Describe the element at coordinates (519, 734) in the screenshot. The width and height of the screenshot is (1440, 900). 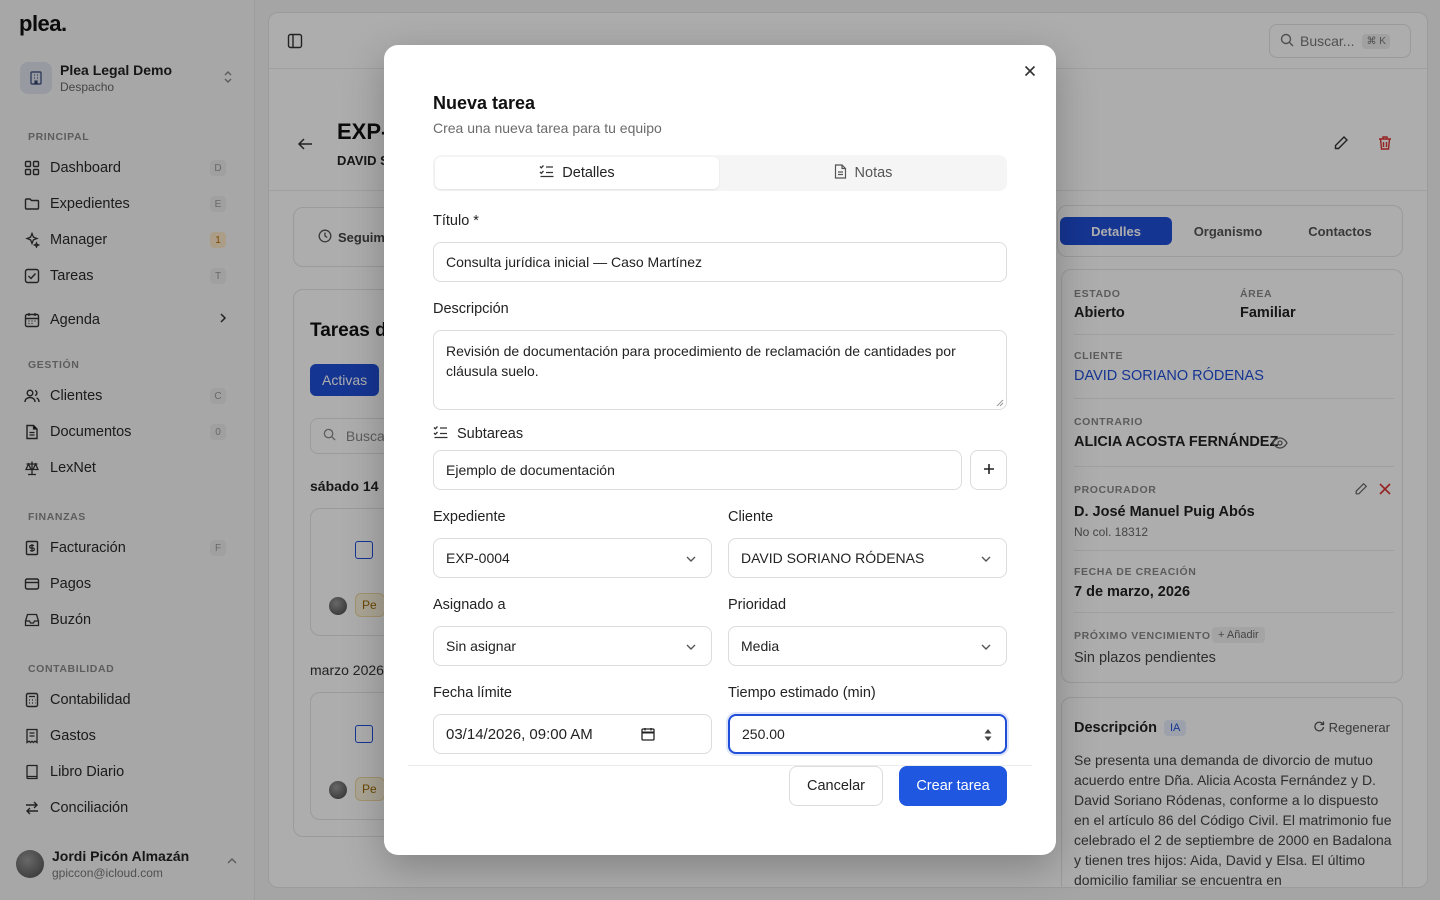
I see `fecha-value: 03/14/2026, 09:00 AM` at that location.